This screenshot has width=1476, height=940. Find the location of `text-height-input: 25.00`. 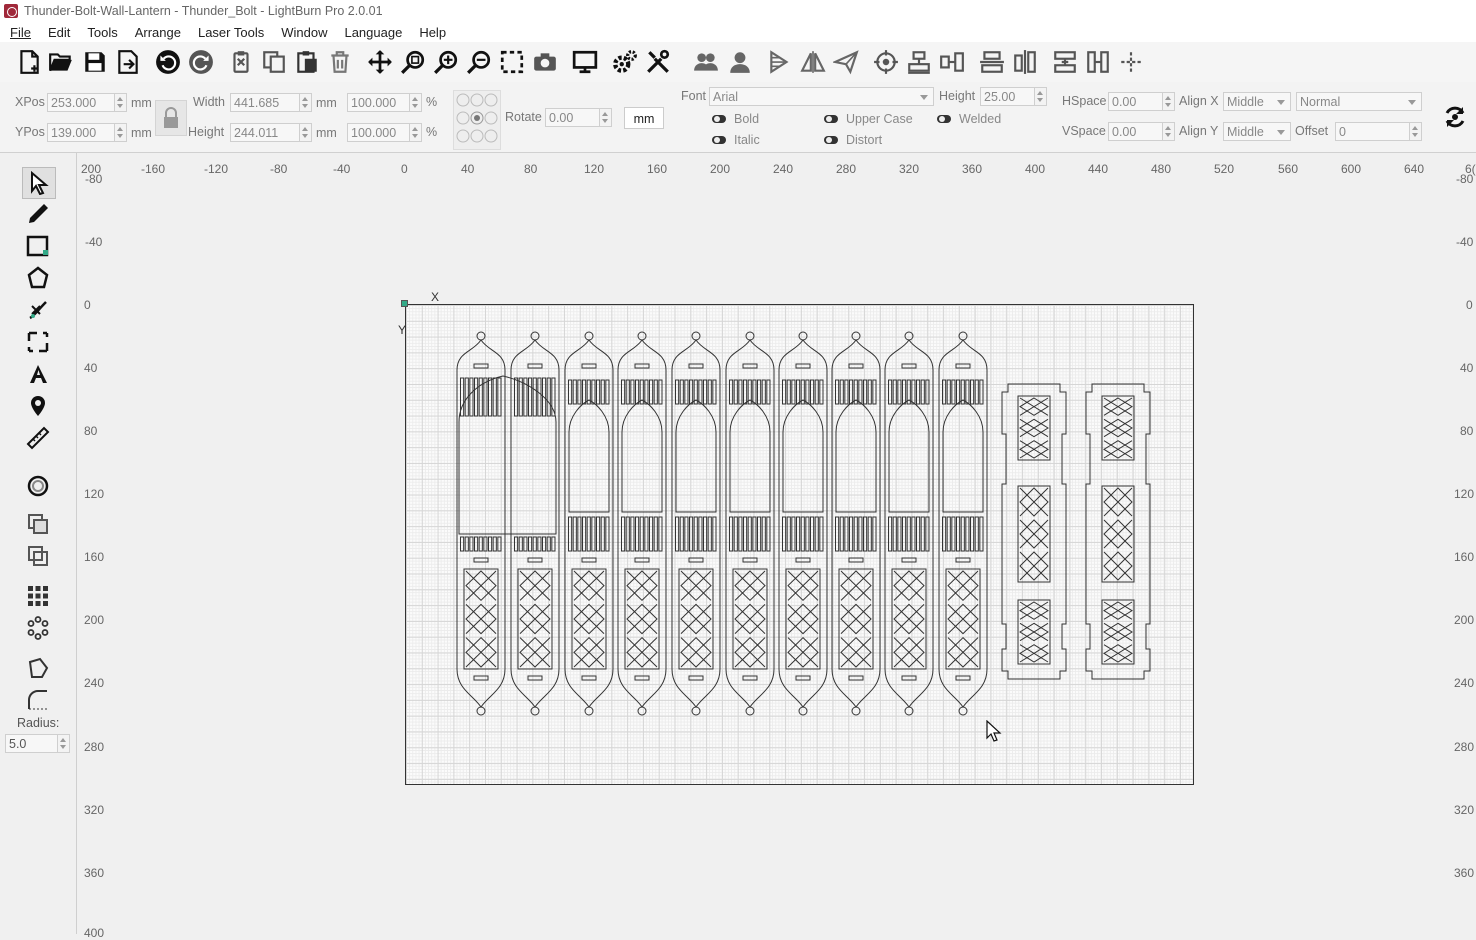

text-height-input: 25.00 is located at coordinates (1007, 96).